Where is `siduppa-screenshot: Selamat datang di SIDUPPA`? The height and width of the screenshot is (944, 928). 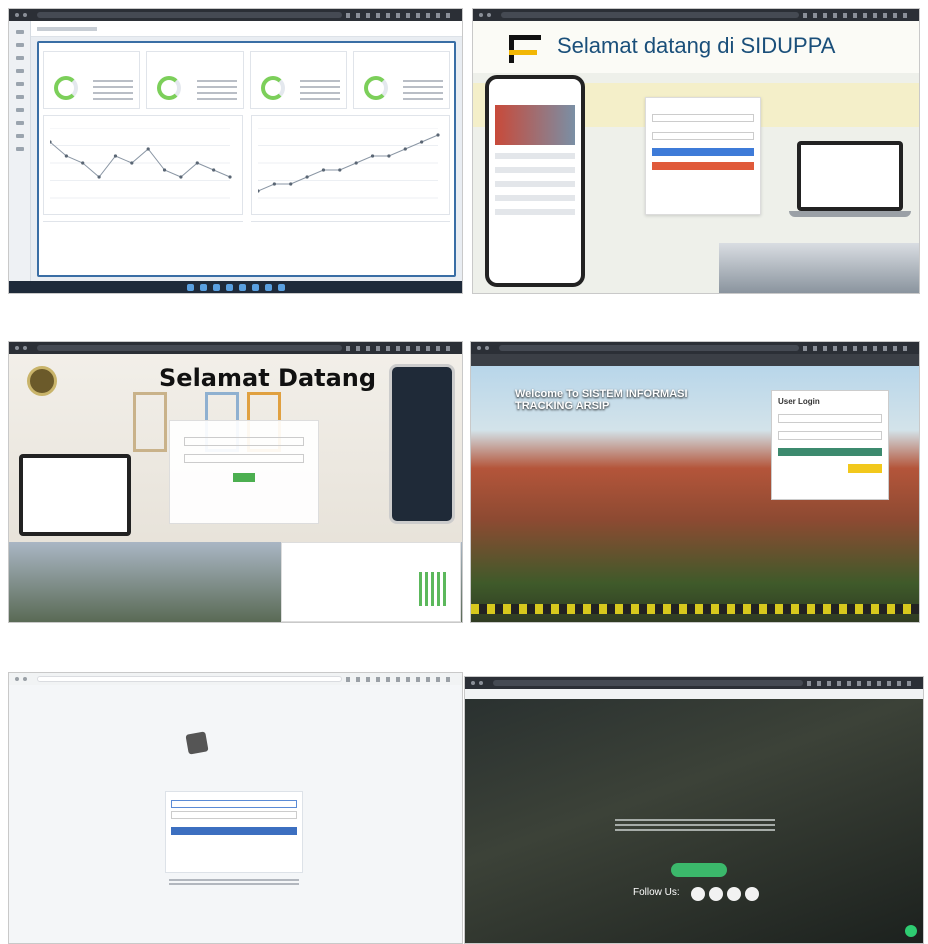 siduppa-screenshot: Selamat datang di SIDUPPA is located at coordinates (696, 151).